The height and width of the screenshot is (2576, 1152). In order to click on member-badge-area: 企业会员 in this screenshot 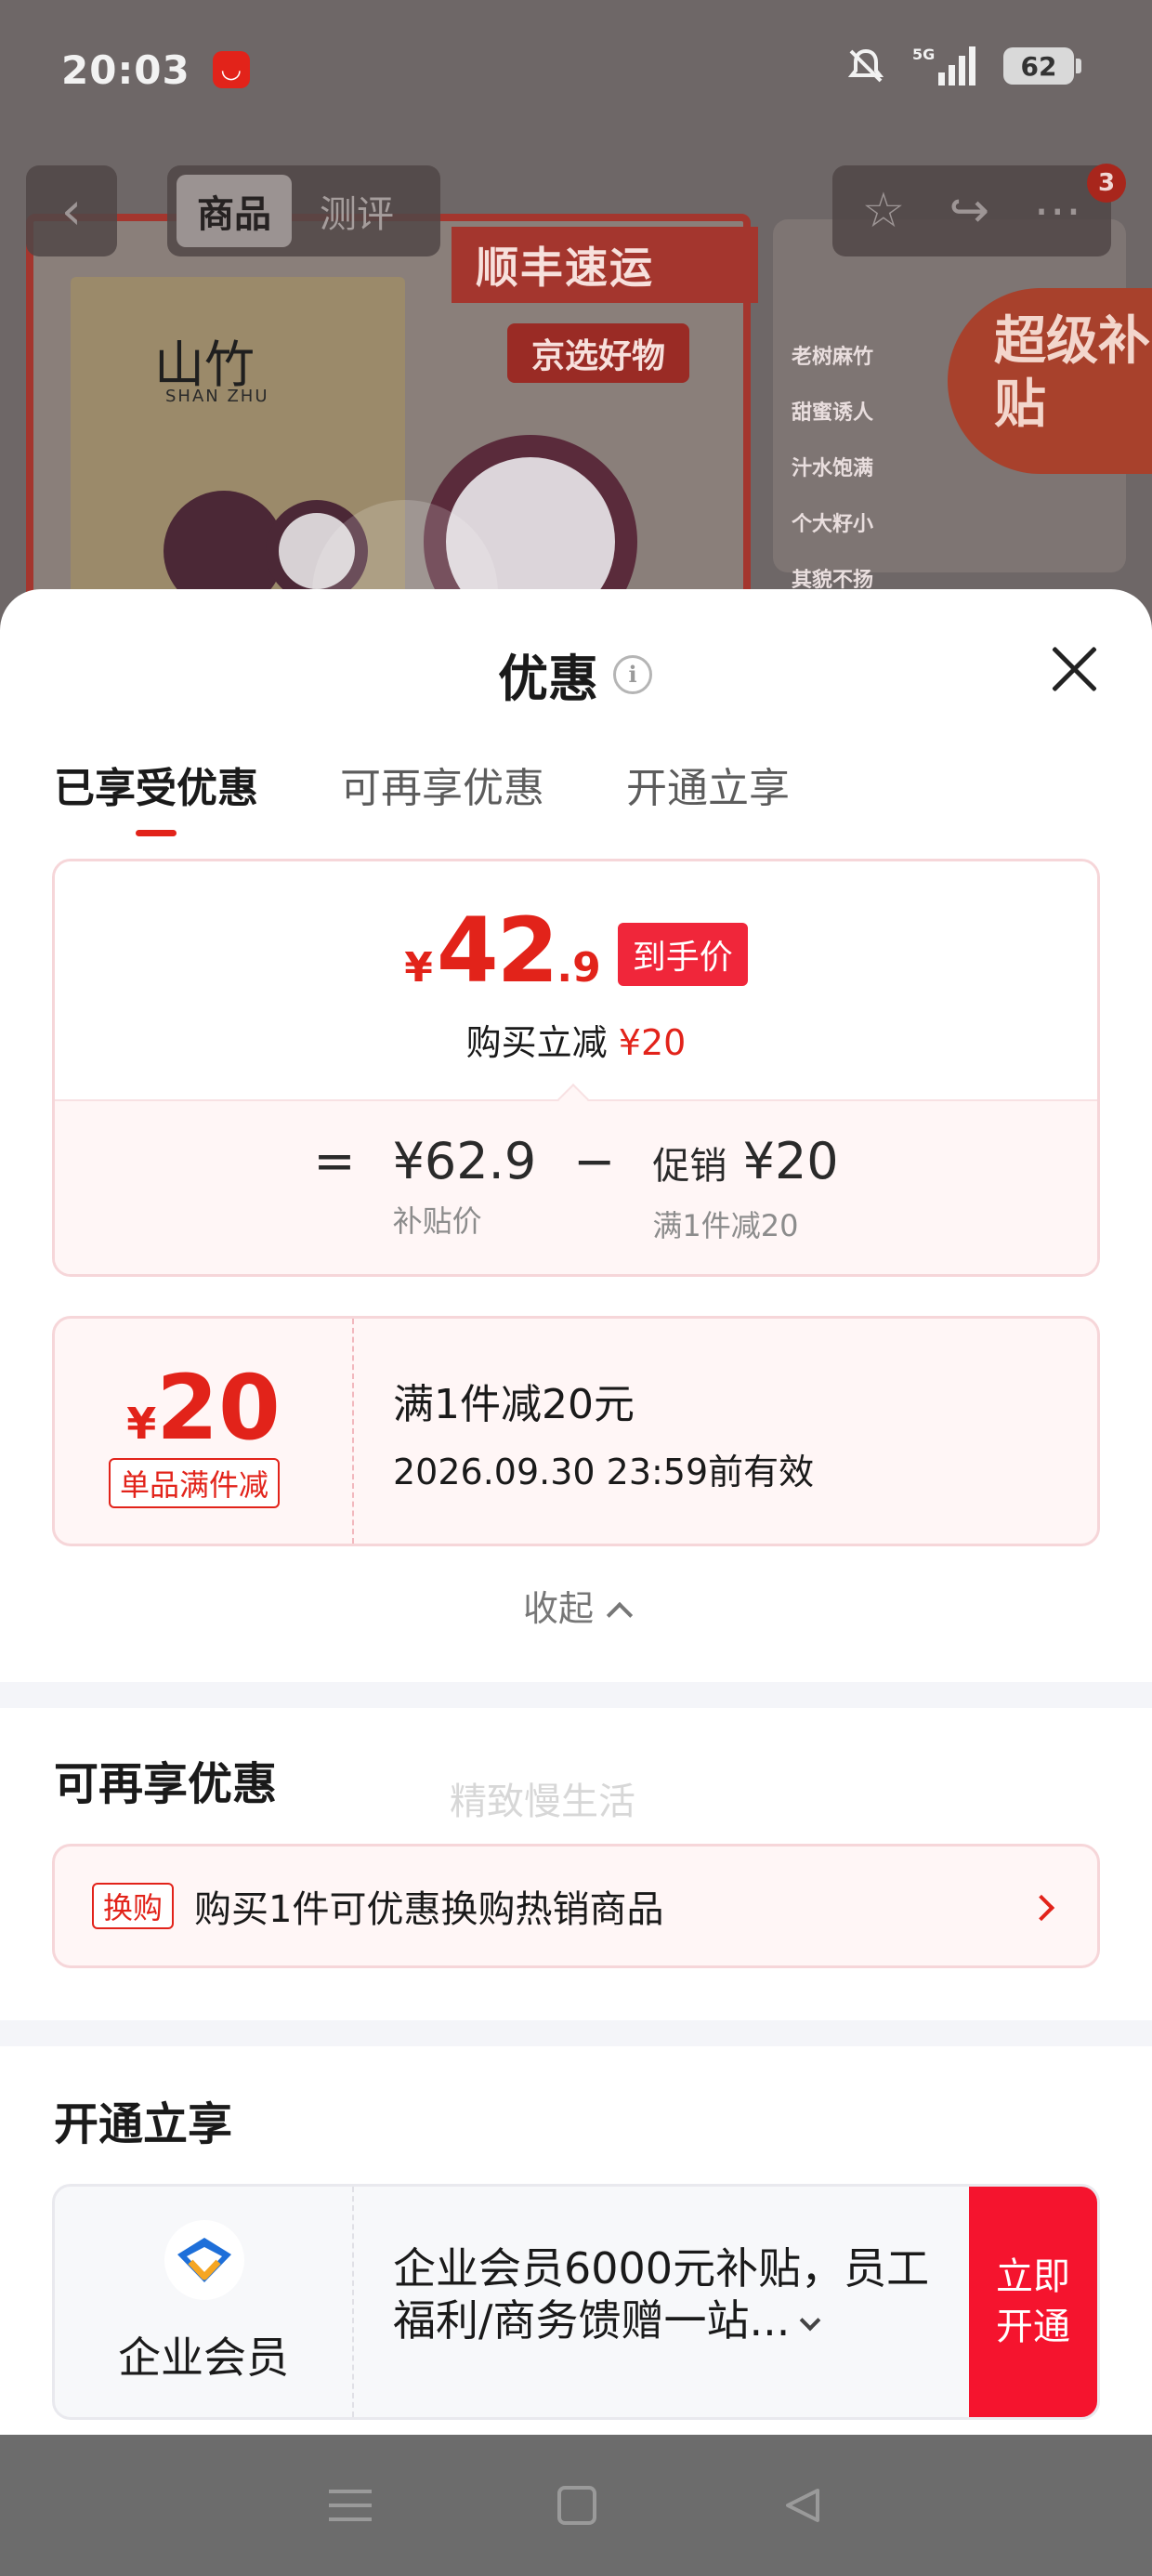, I will do `click(204, 2302)`.